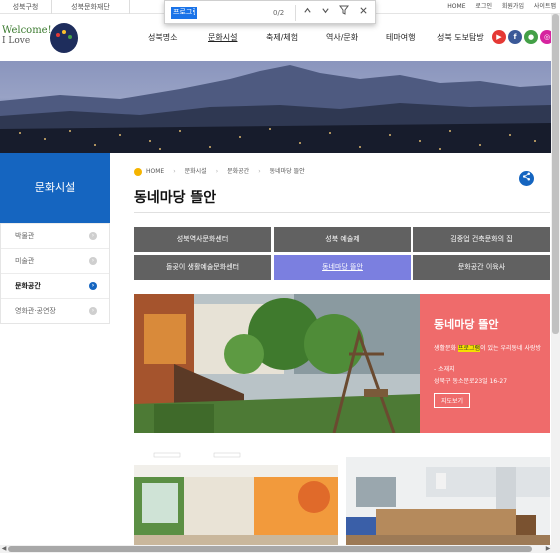  What do you see at coordinates (287, 171) in the screenshot?
I see `breadcrumb-current: 동네마당 뜰안` at bounding box center [287, 171].